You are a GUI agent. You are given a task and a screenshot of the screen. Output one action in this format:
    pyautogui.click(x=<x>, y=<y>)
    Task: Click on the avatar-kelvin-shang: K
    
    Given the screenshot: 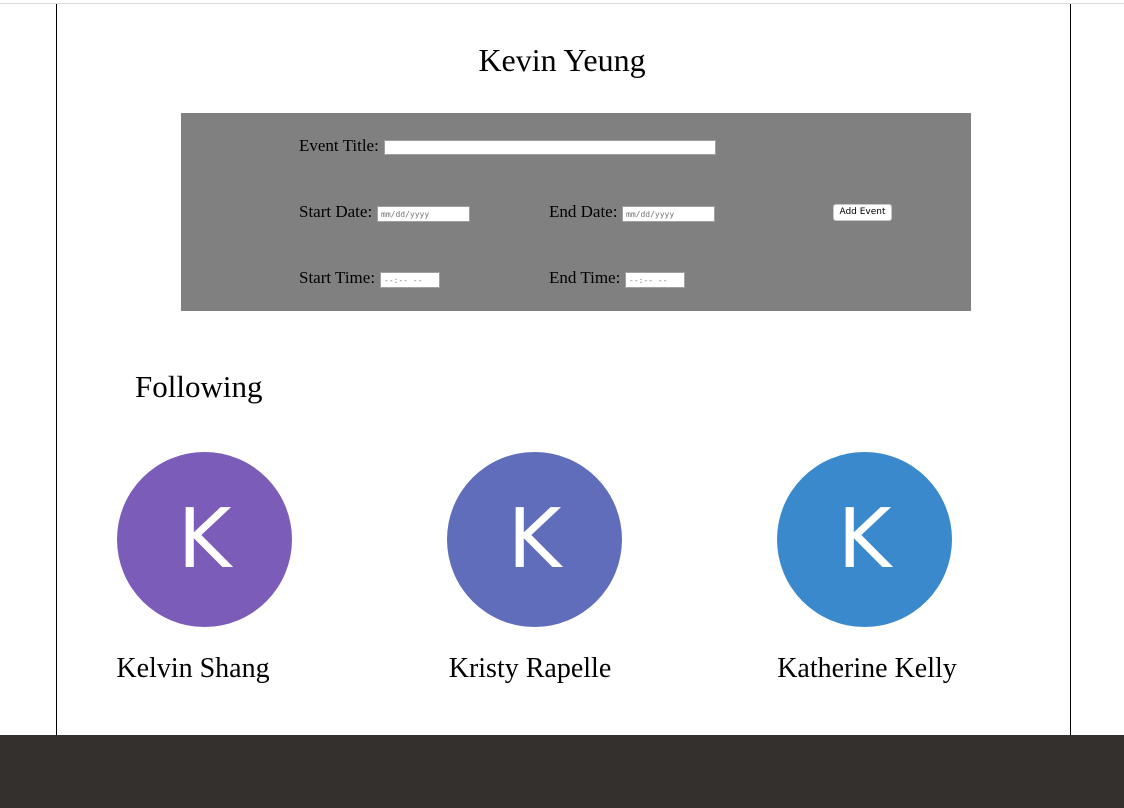 What is the action you would take?
    pyautogui.click(x=204, y=539)
    